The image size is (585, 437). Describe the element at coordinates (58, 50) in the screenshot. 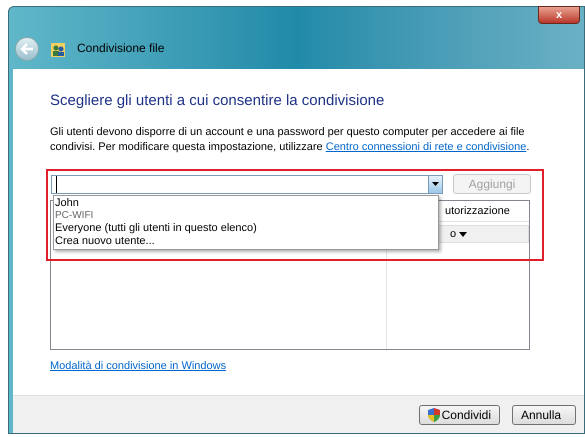

I see `users-icon` at that location.